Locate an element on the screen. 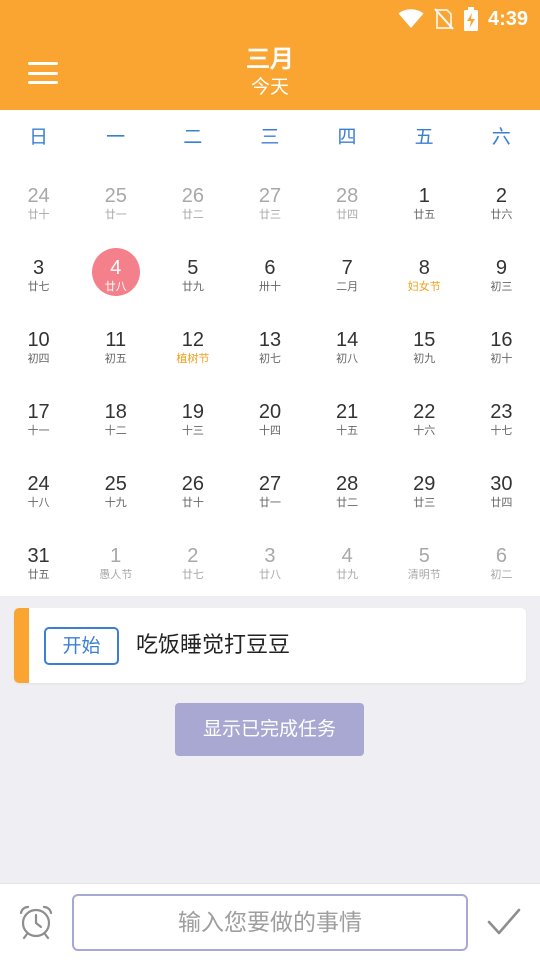  calendar-day: 14 初八 is located at coordinates (347, 344).